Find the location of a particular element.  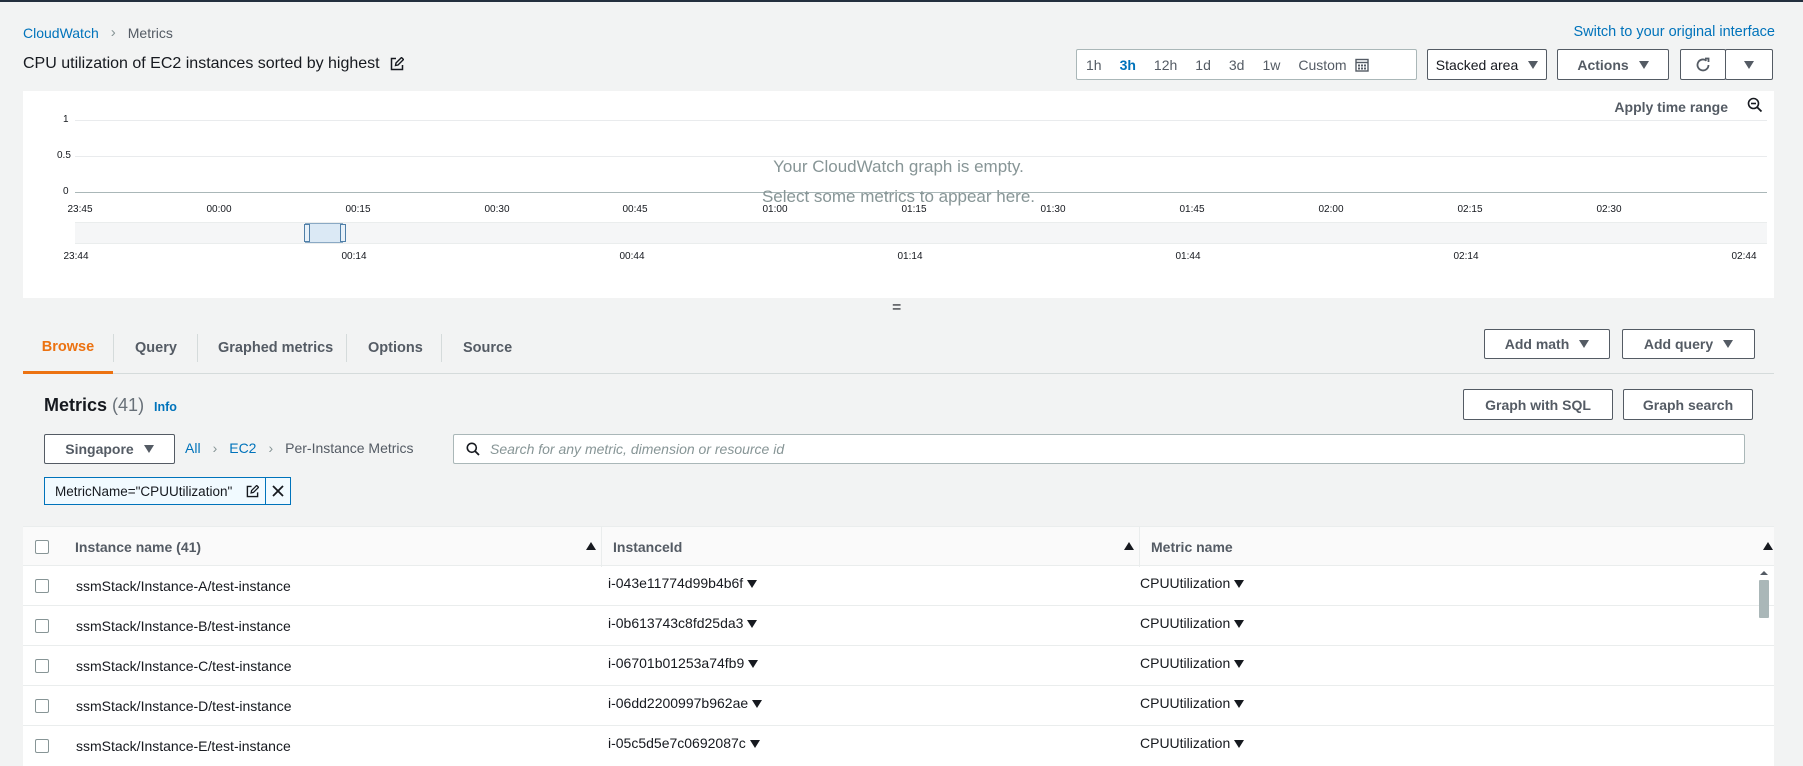

tab-graphed-metrics: Graphed metrics is located at coordinates (275, 348).